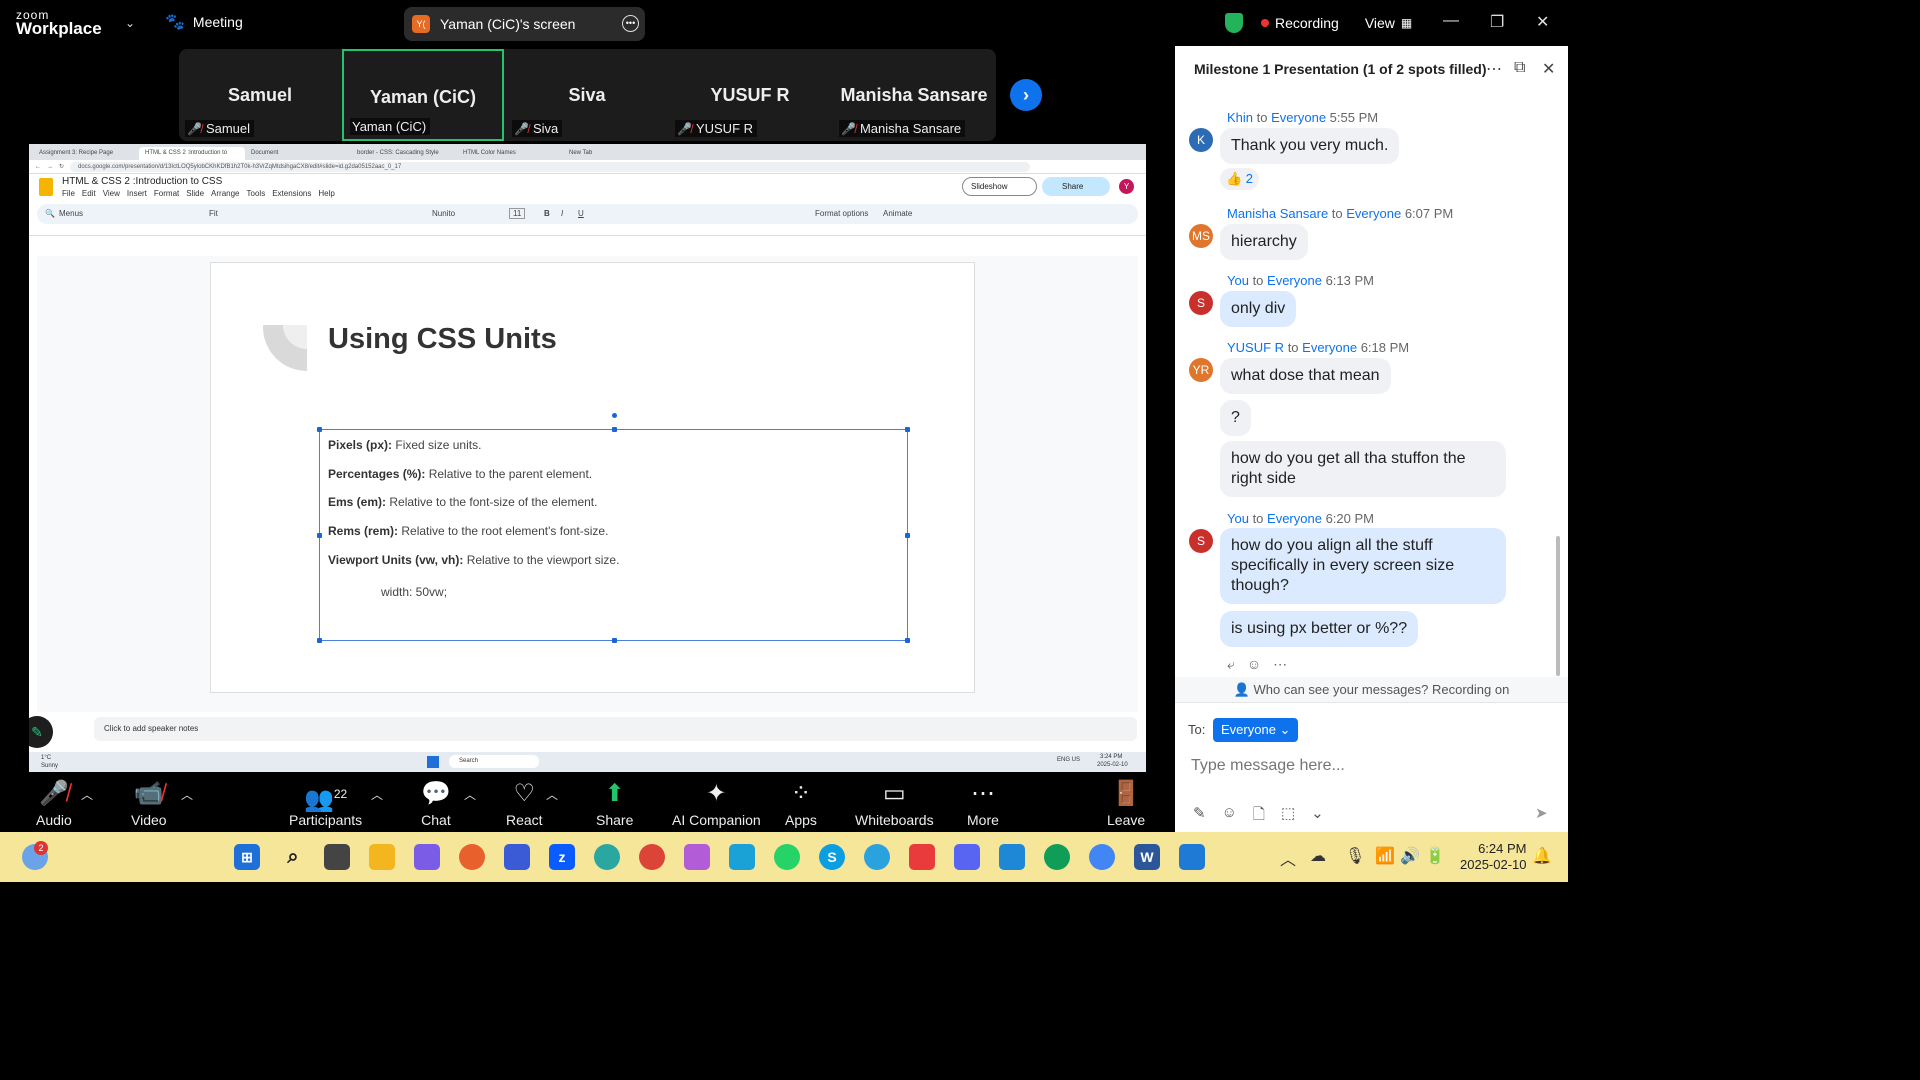  Describe the element at coordinates (1229, 816) in the screenshot. I see `emoji-icon: ☺` at that location.